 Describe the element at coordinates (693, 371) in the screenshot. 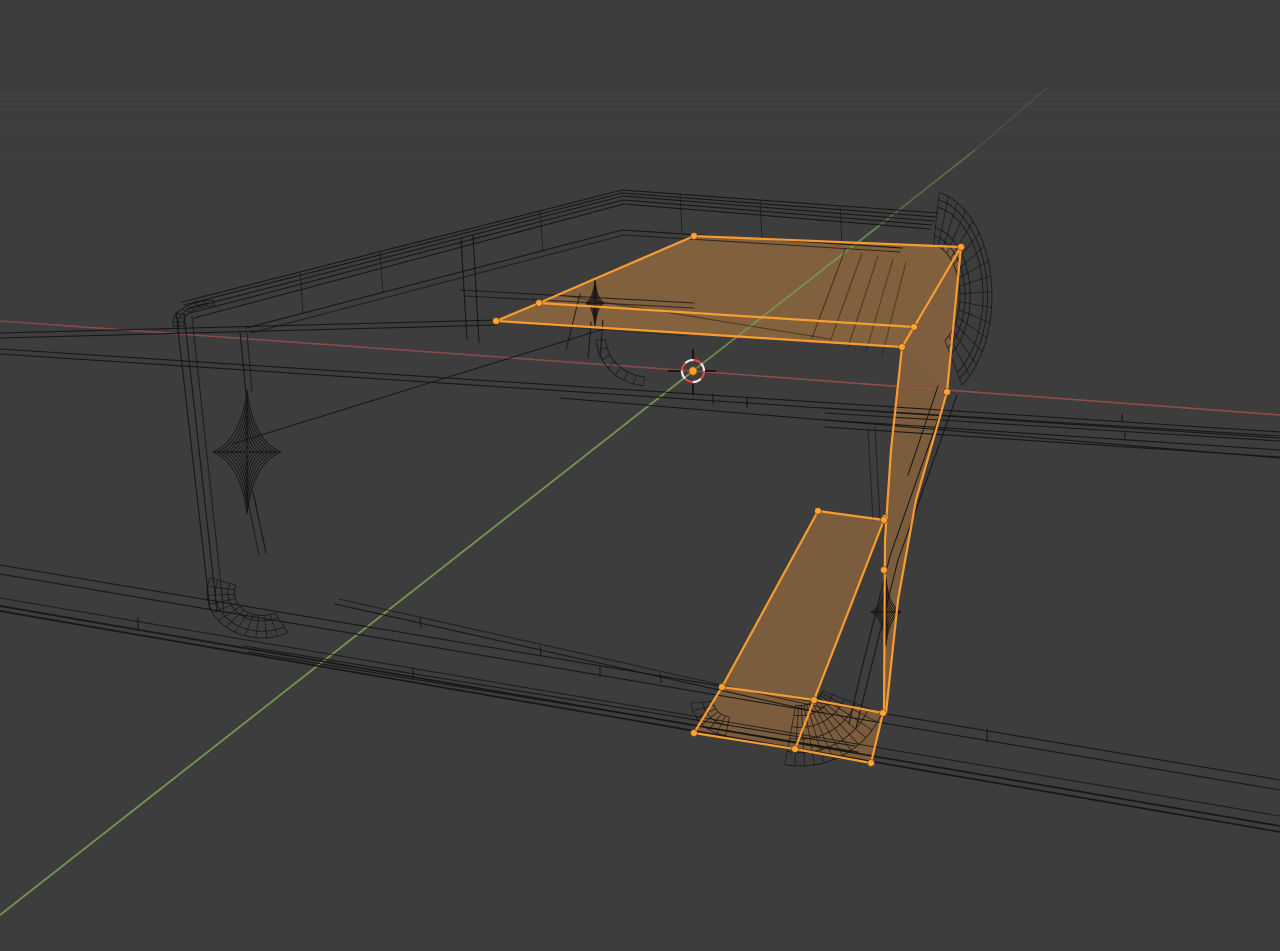

I see `object-origin-dot` at that location.